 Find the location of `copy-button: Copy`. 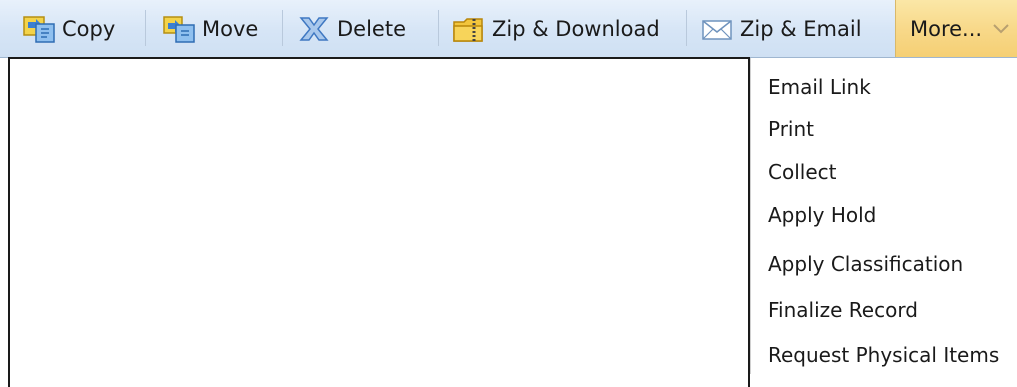

copy-button: Copy is located at coordinates (68, 28).